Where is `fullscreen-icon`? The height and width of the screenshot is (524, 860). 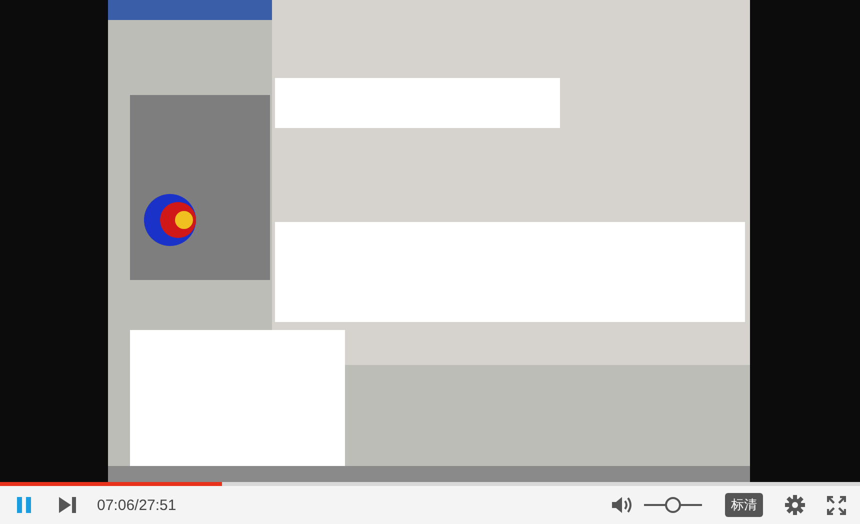 fullscreen-icon is located at coordinates (836, 505).